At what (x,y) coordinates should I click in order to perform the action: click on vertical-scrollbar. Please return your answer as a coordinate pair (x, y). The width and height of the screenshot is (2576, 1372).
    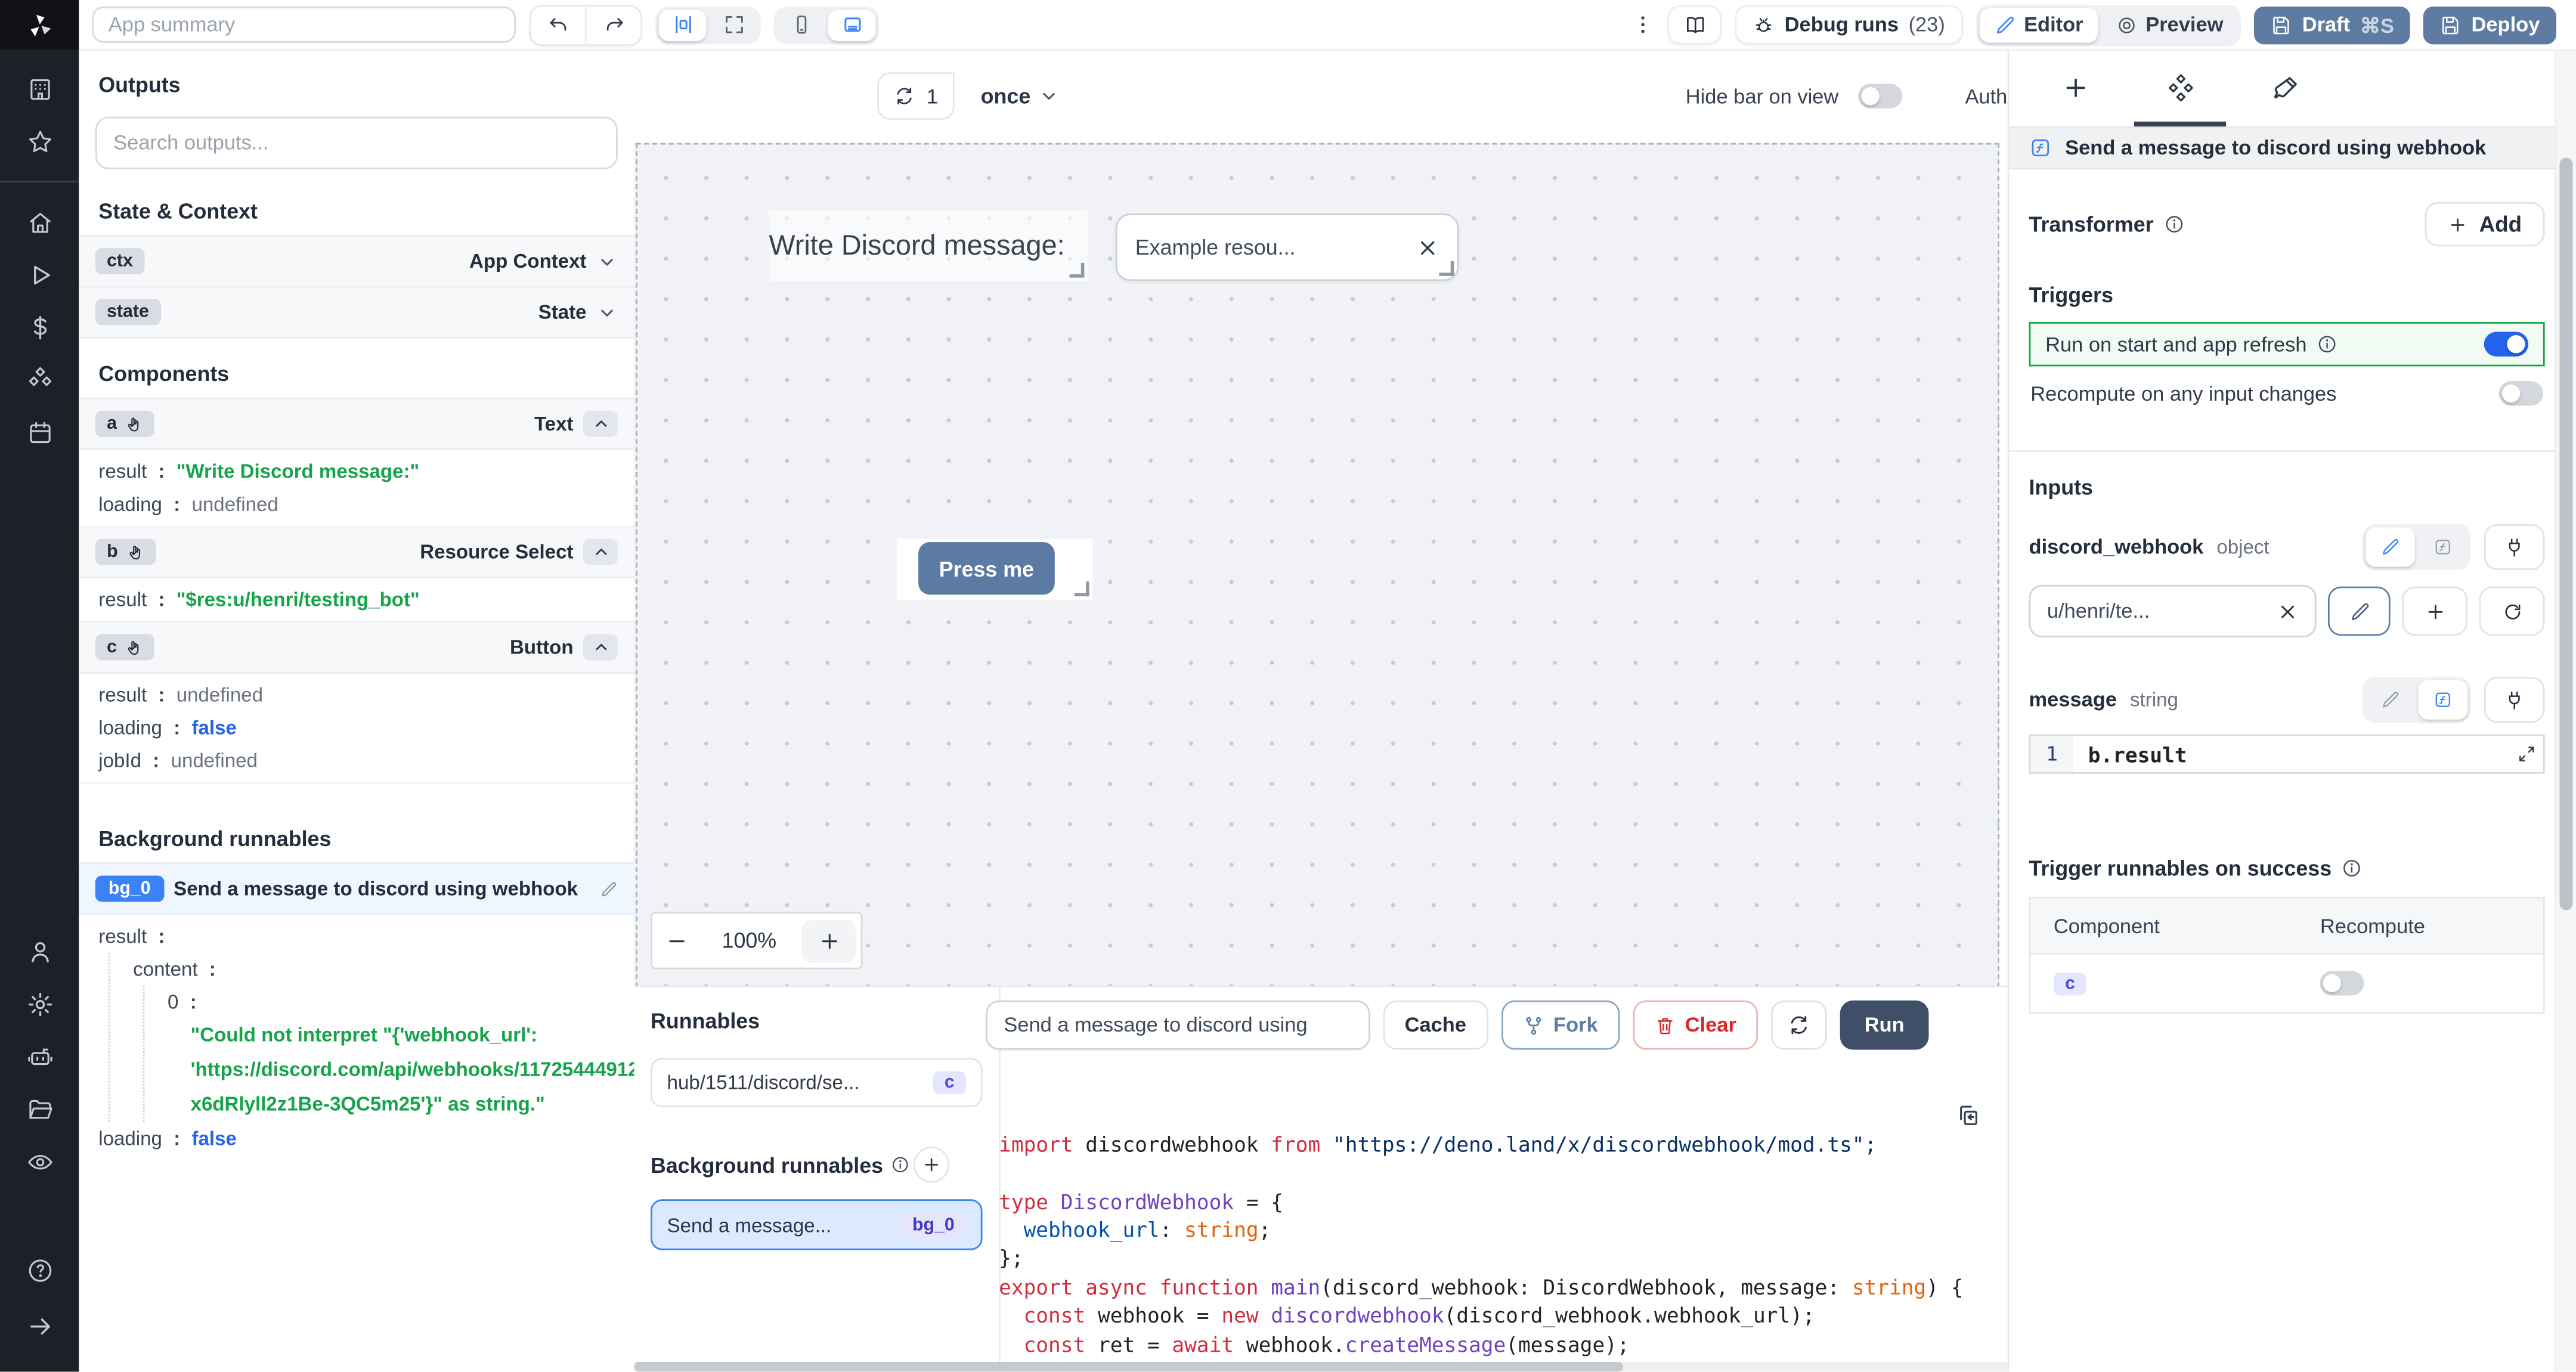
    Looking at the image, I should click on (2565, 710).